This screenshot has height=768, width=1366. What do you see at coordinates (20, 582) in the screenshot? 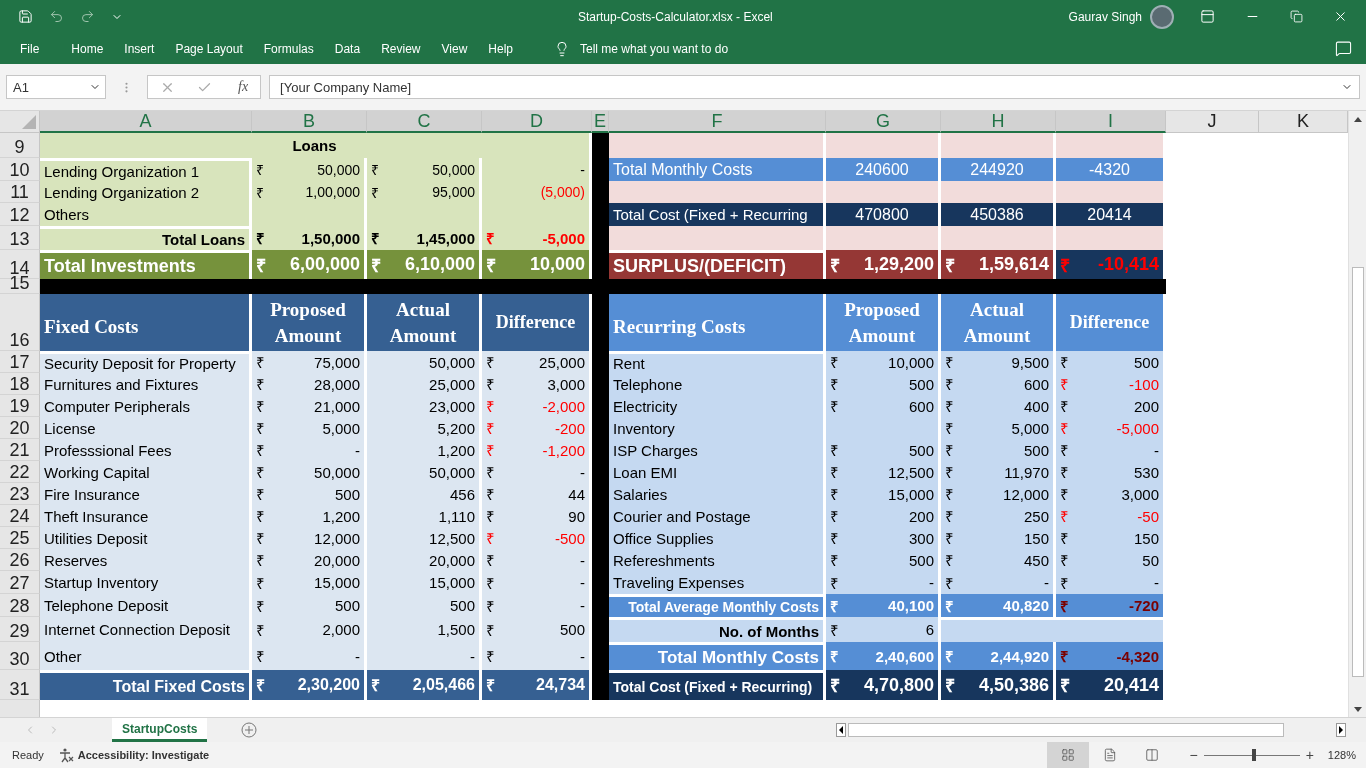
I see `row-header: 27` at bounding box center [20, 582].